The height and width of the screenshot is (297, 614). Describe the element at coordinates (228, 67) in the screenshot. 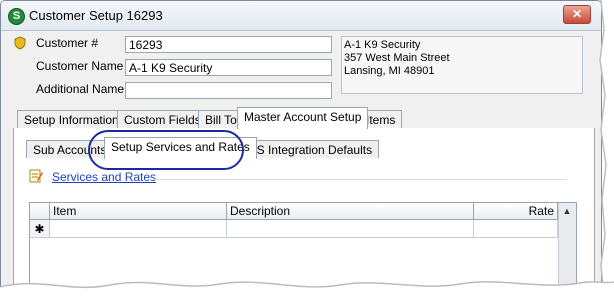

I see `customer-name-input` at that location.